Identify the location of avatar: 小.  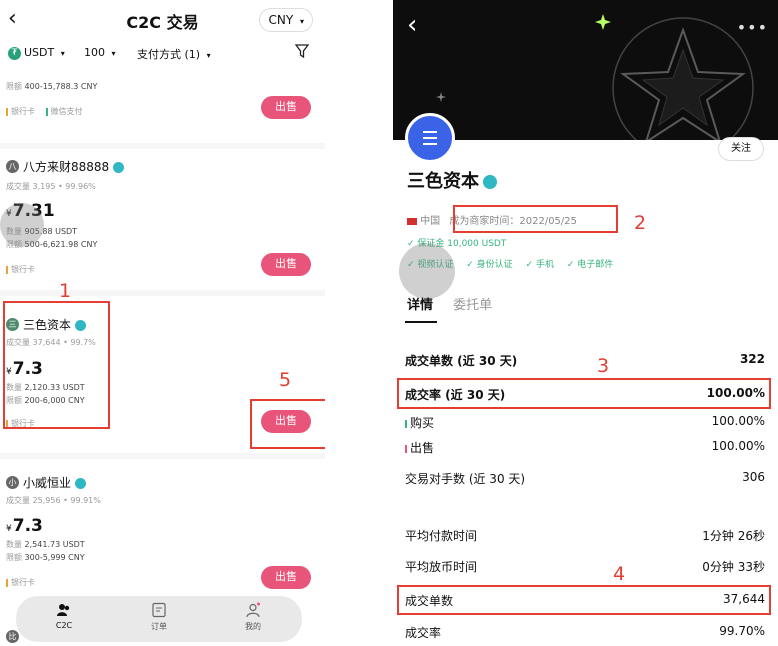
(12, 482).